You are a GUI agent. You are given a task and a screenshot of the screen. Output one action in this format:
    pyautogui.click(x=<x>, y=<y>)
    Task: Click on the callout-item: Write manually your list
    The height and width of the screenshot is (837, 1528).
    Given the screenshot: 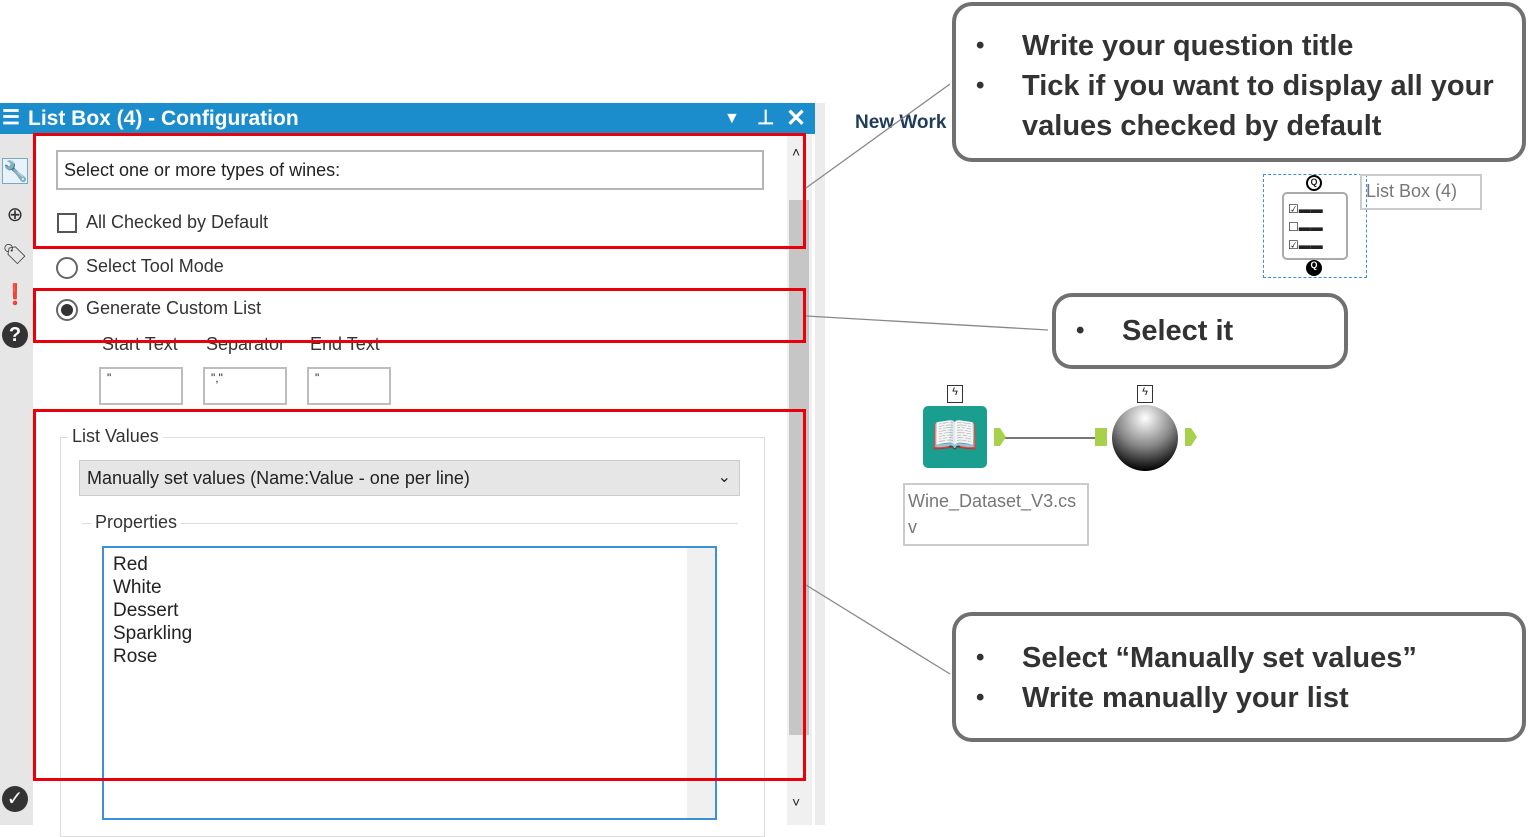 What is the action you would take?
    pyautogui.click(x=1239, y=698)
    